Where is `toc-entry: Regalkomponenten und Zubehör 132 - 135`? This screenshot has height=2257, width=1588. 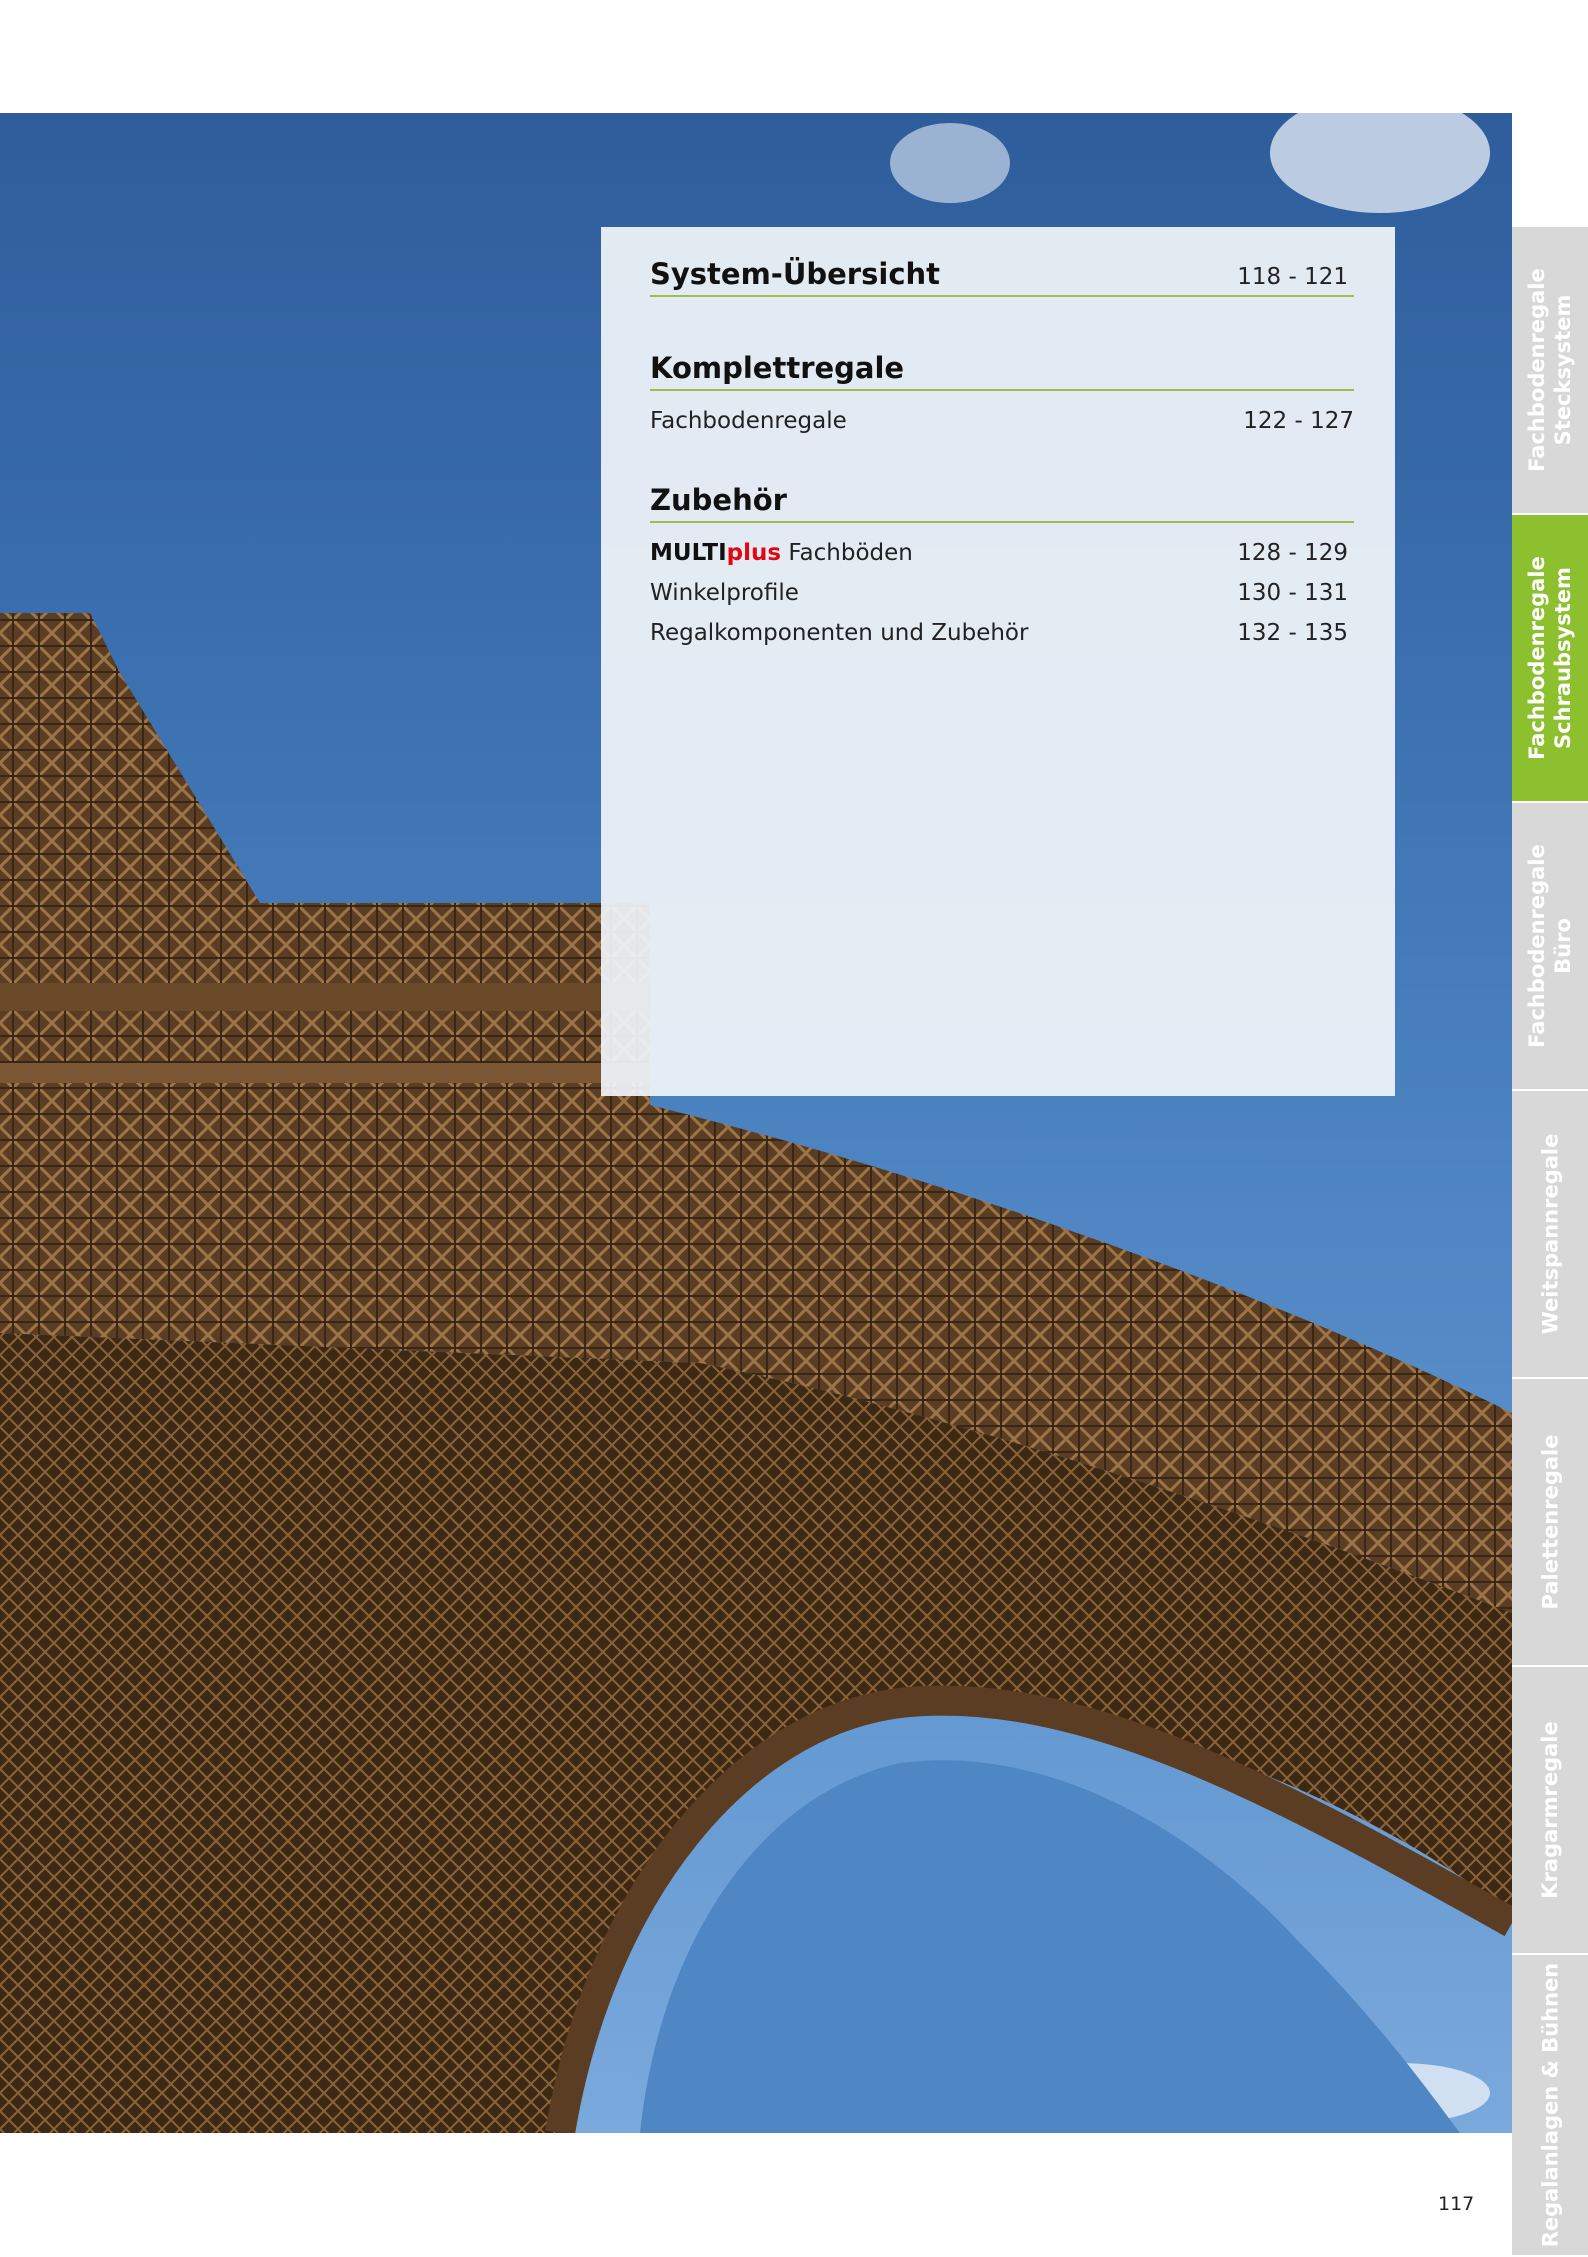 toc-entry: Regalkomponenten und Zubehör 132 - 135 is located at coordinates (1002, 633).